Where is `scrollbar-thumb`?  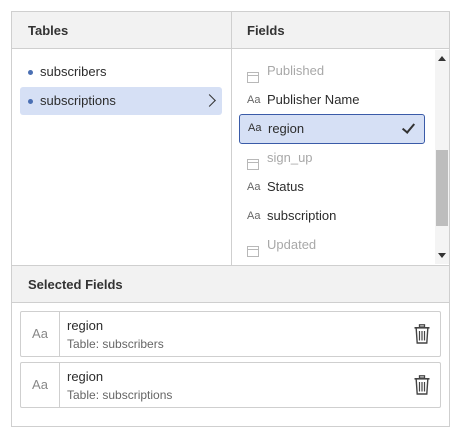
scrollbar-thumb is located at coordinates (442, 188).